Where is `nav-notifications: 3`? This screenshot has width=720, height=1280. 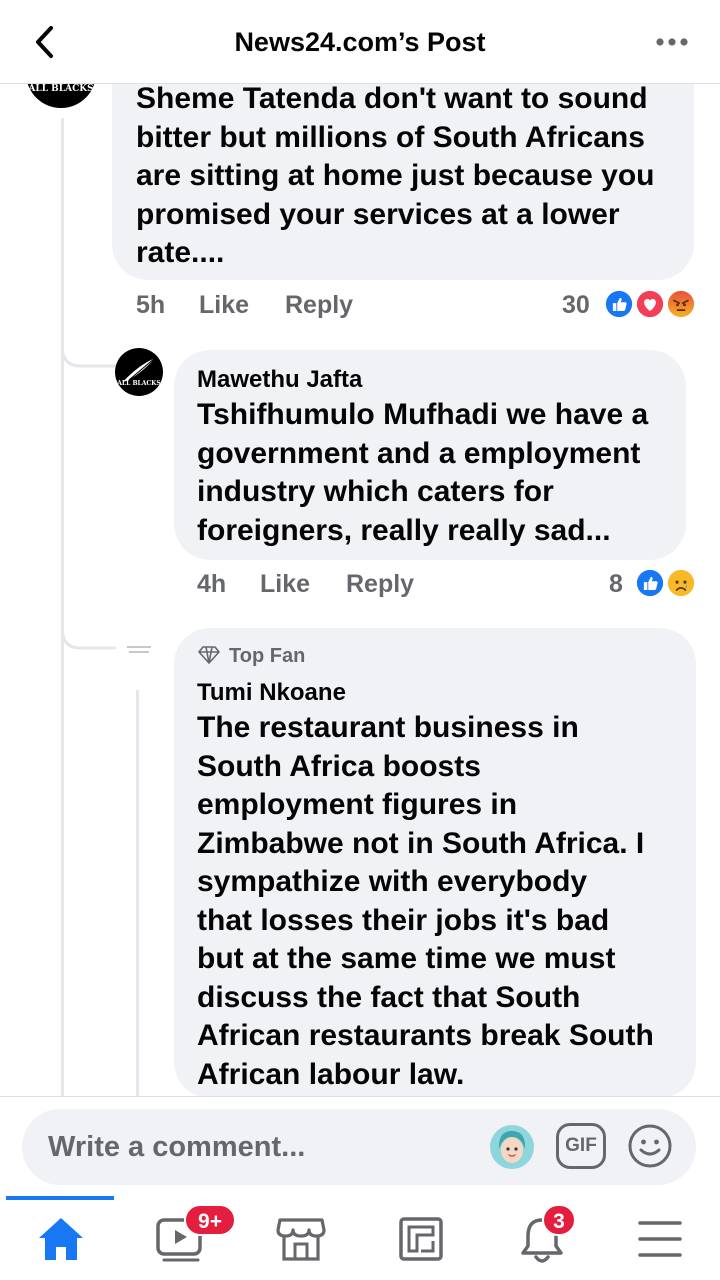
nav-notifications: 3 is located at coordinates (540, 1238).